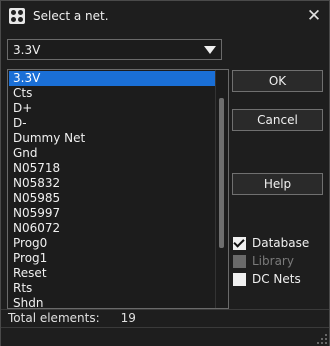  I want to click on dc-nets-checkbox-row: DC Nets, so click(267, 279).